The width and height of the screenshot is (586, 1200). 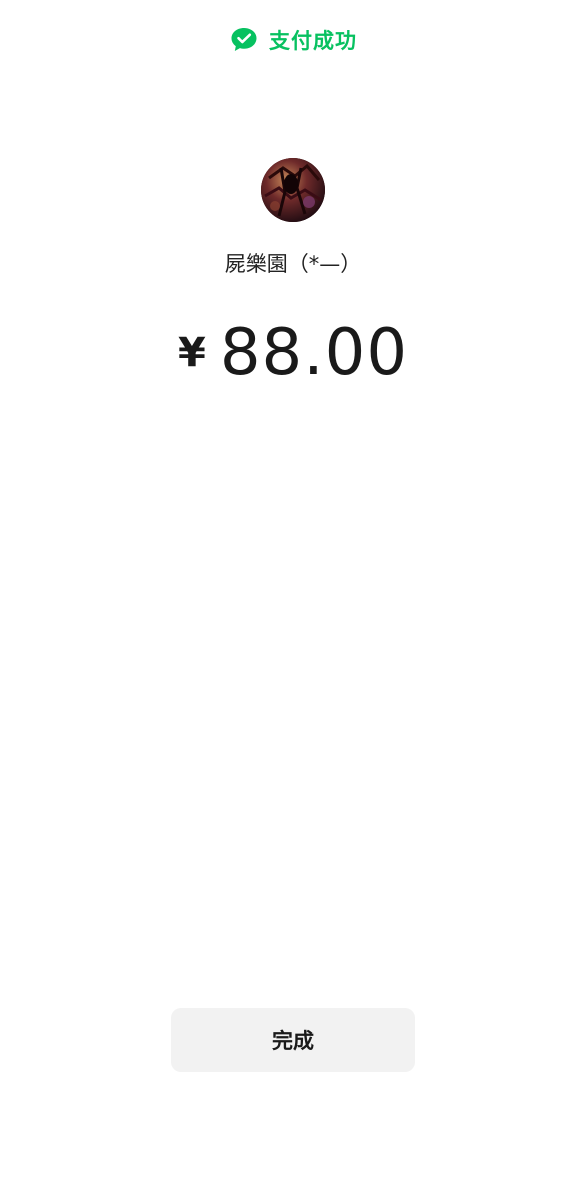 I want to click on payment-status-header: 支付成功, so click(x=293, y=40).